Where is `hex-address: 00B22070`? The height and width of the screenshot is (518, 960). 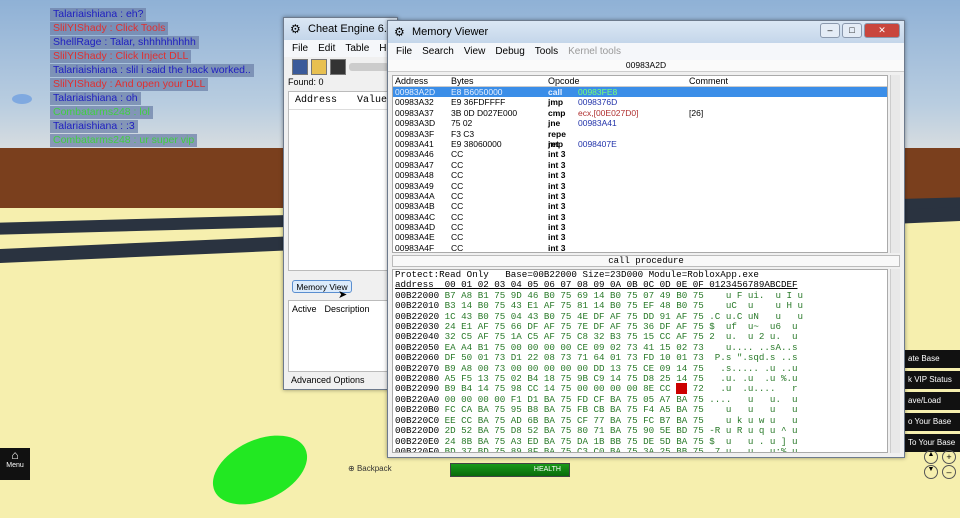
hex-address: 00B22070 is located at coordinates (420, 368).